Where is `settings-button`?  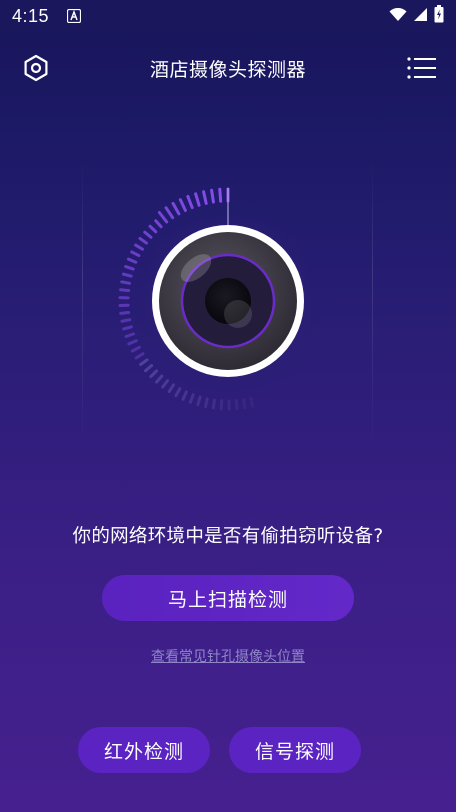
settings-button is located at coordinates (36, 68).